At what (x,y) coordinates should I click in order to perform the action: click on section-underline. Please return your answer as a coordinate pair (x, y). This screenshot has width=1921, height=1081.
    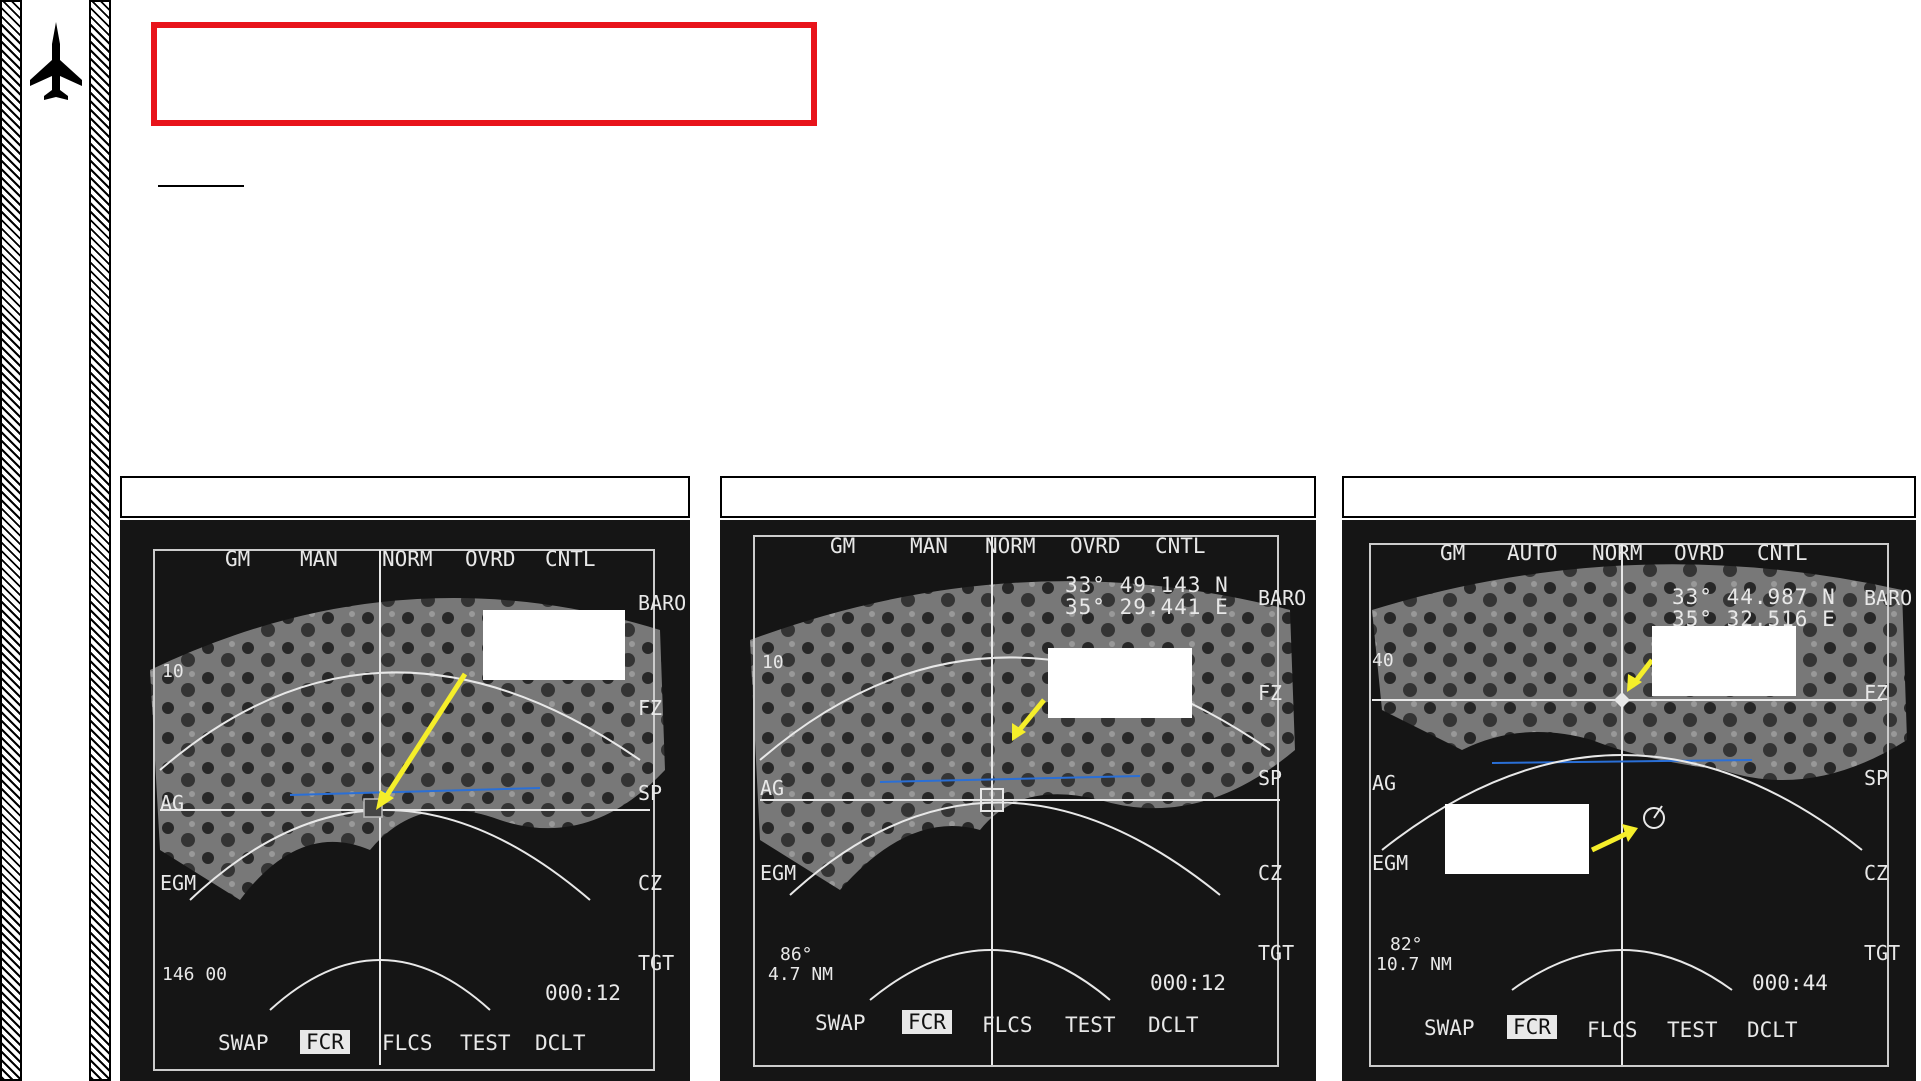
    Looking at the image, I should click on (201, 186).